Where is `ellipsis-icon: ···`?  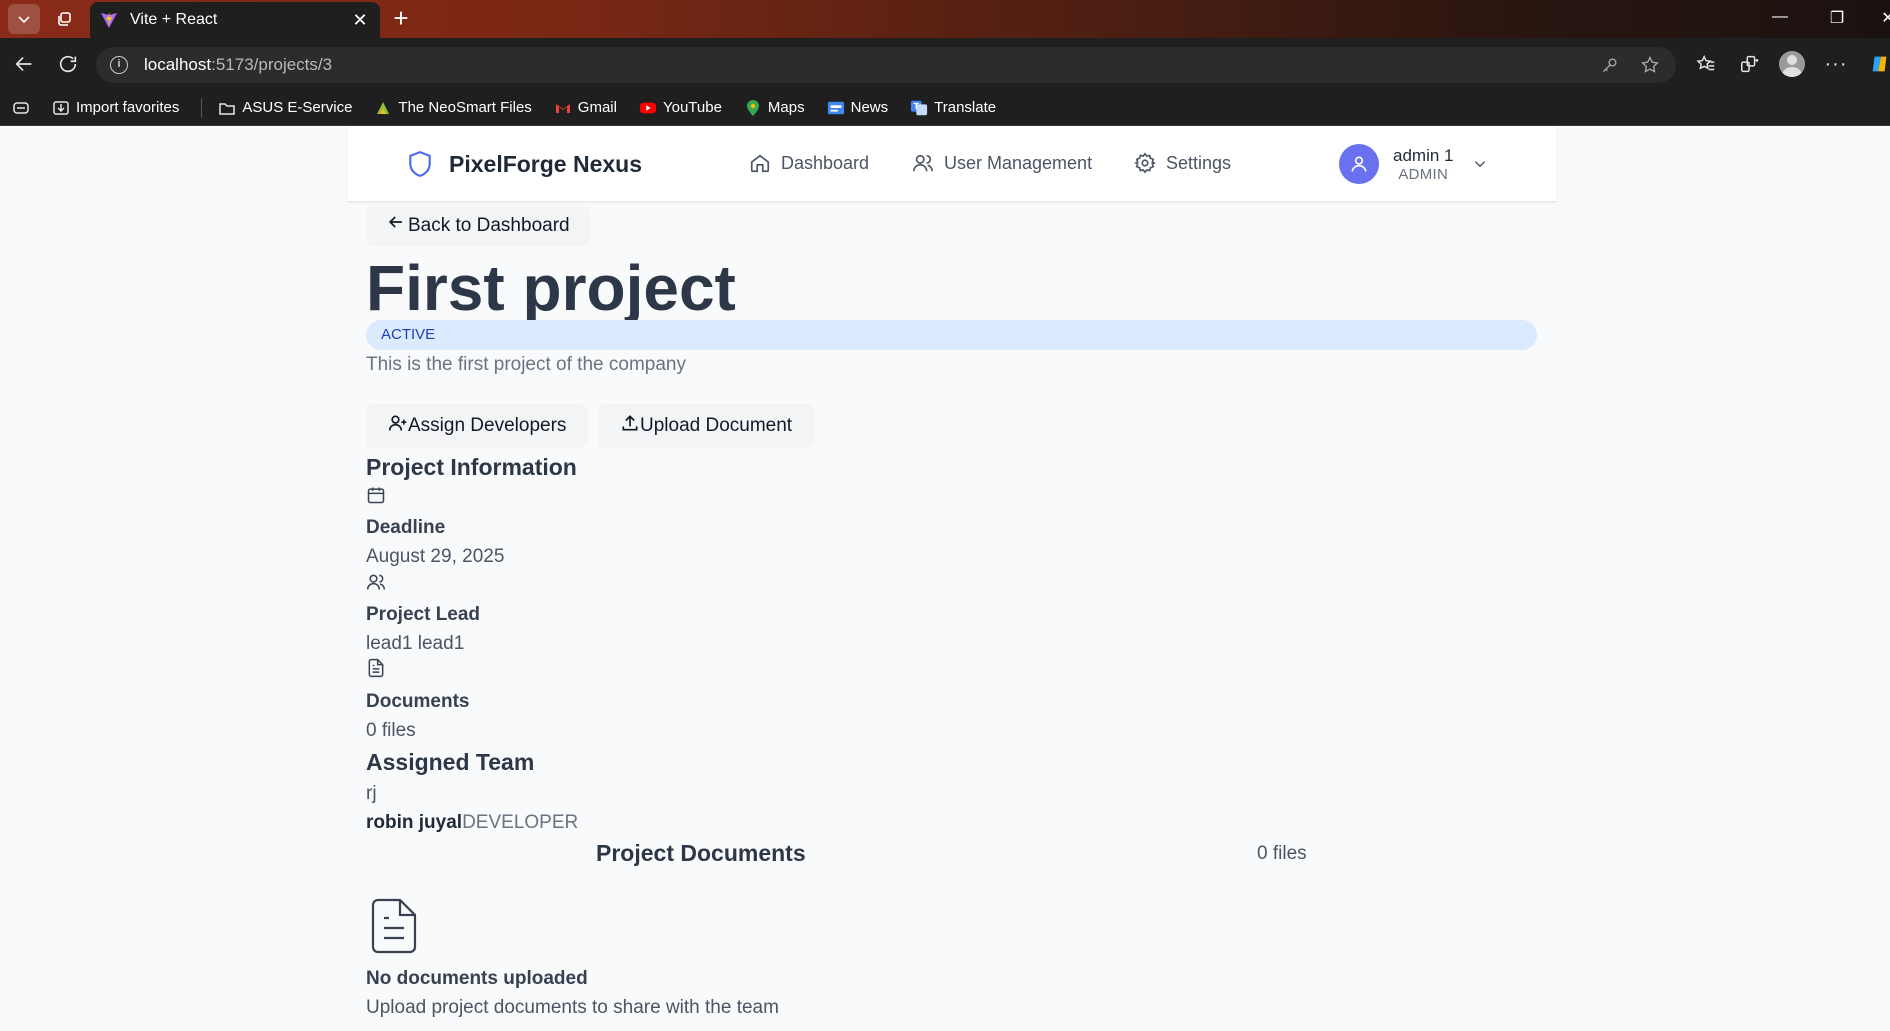 ellipsis-icon: ··· is located at coordinates (1836, 63).